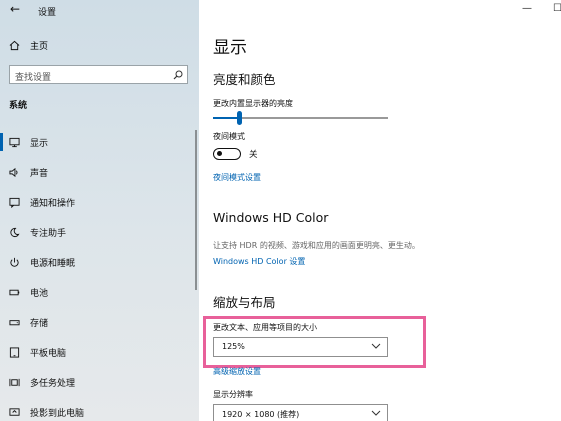 Image resolution: width=561 pixels, height=421 pixels. Describe the element at coordinates (239, 118) in the screenshot. I see `slider-thumb` at that location.